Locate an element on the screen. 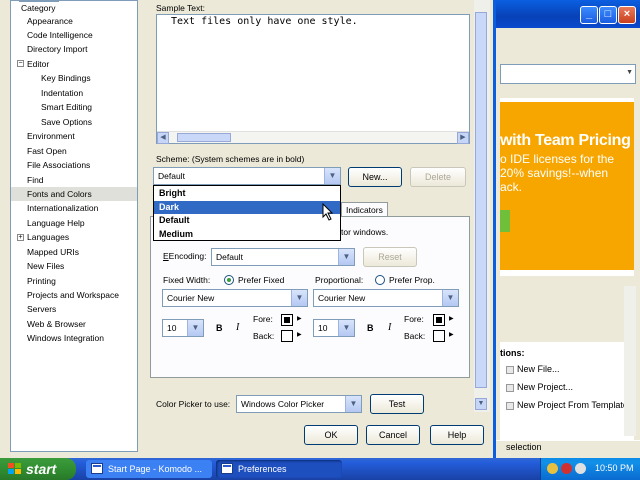 Image resolution: width=640 pixels, height=480 pixels. scheme-option-default: Default is located at coordinates (247, 220).